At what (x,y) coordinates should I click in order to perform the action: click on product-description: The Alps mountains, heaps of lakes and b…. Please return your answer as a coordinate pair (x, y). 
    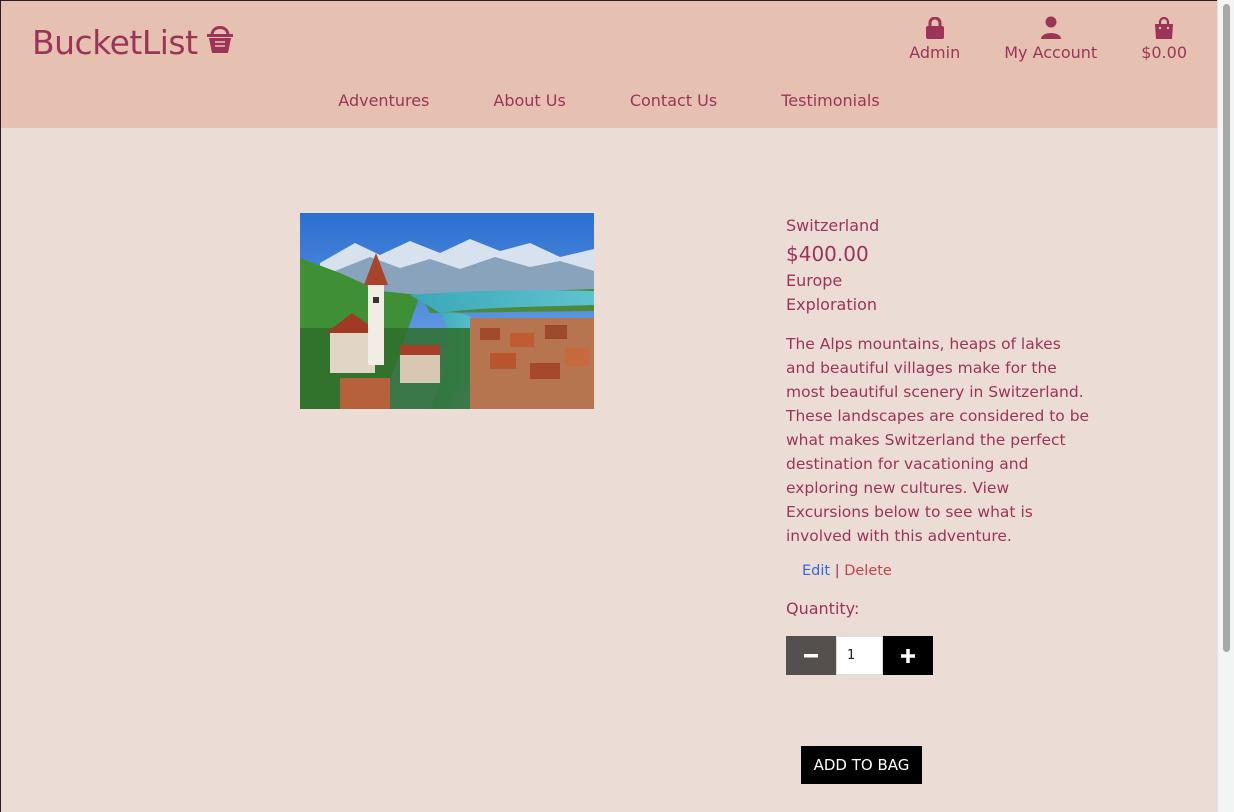
    Looking at the image, I should click on (938, 440).